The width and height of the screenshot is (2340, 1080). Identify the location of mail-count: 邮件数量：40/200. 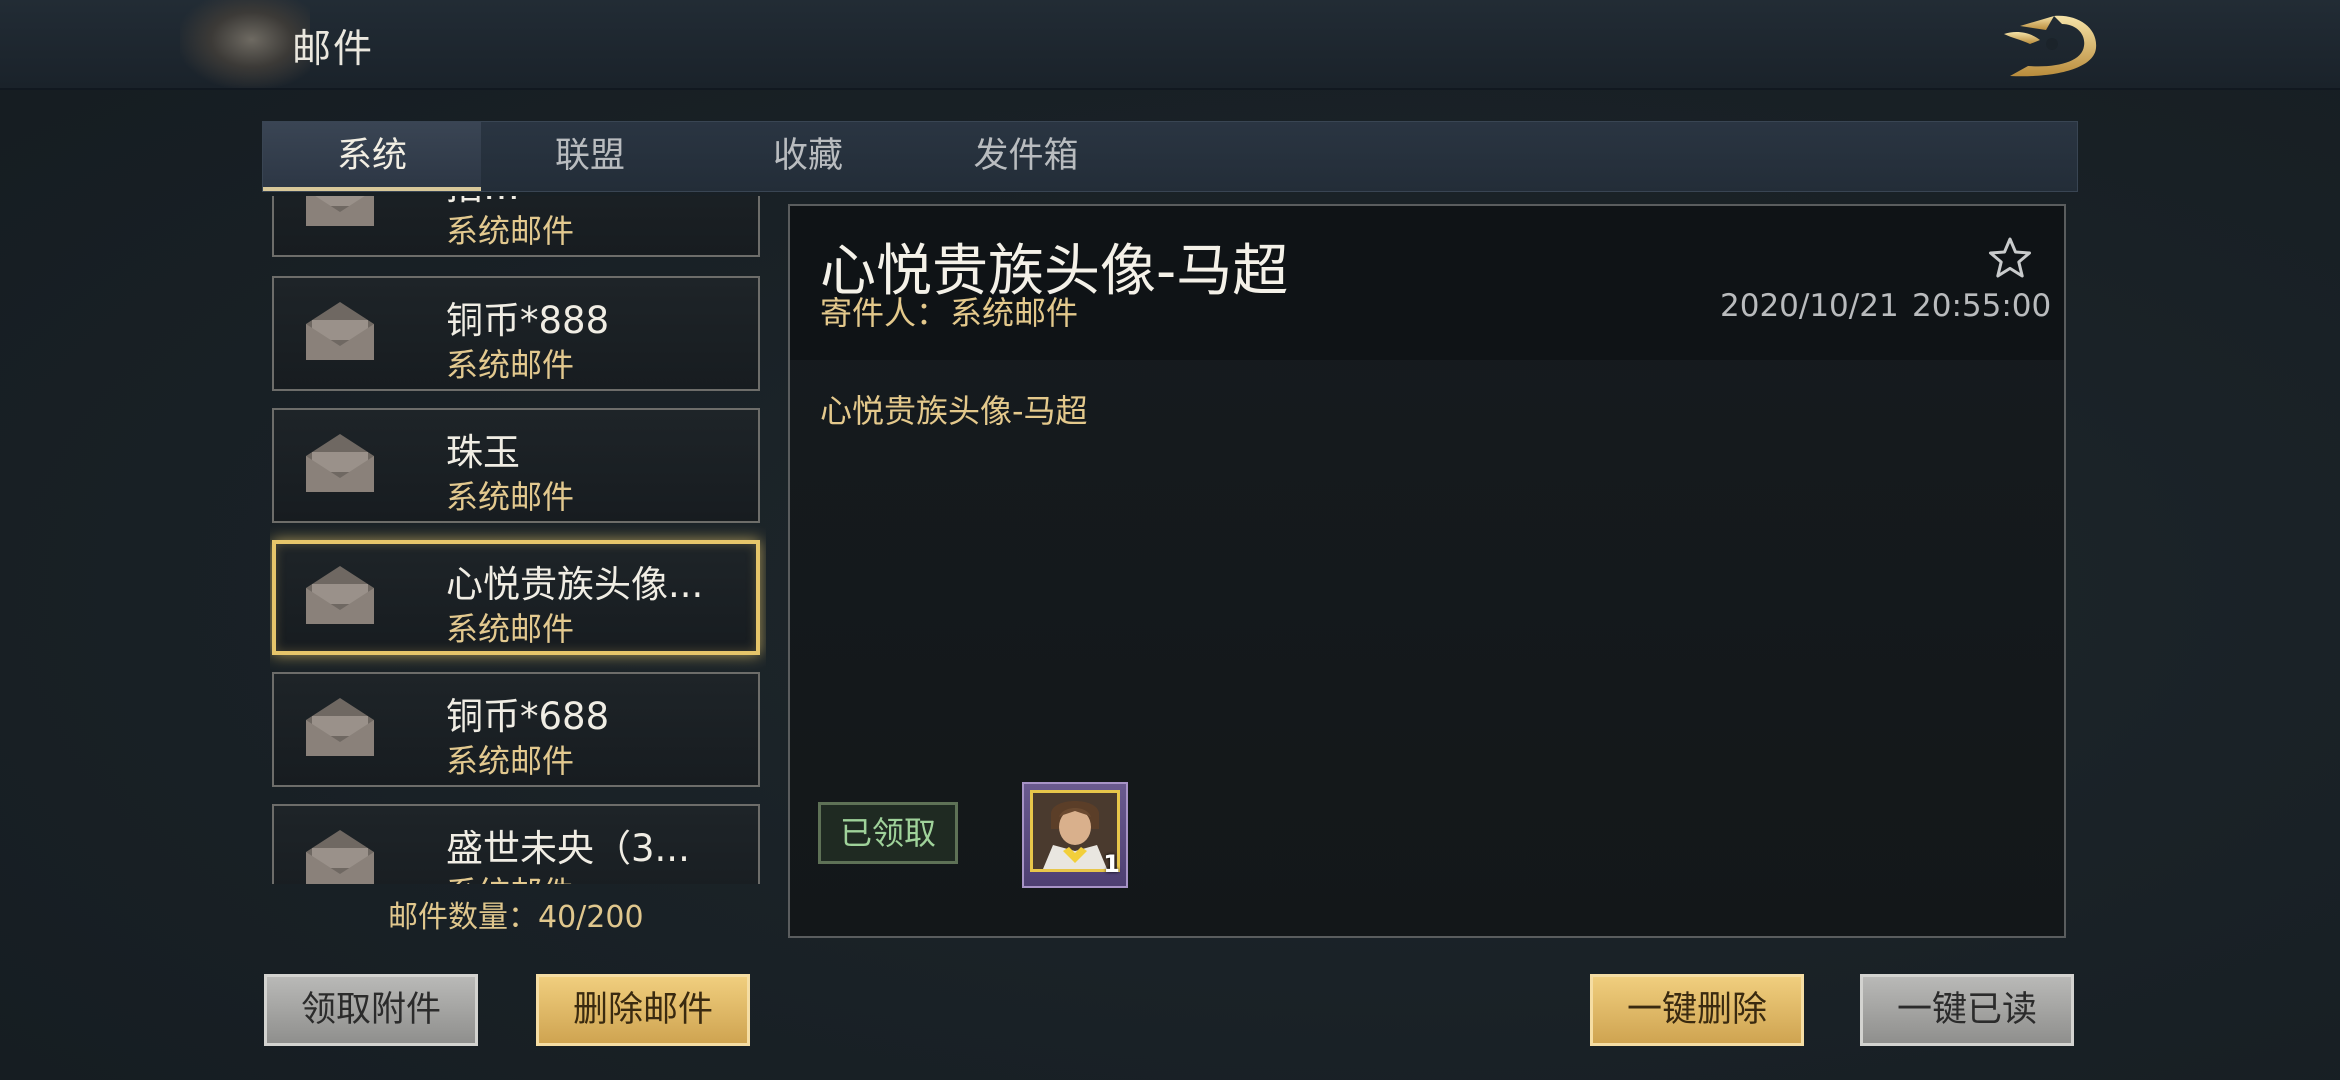
(516, 914).